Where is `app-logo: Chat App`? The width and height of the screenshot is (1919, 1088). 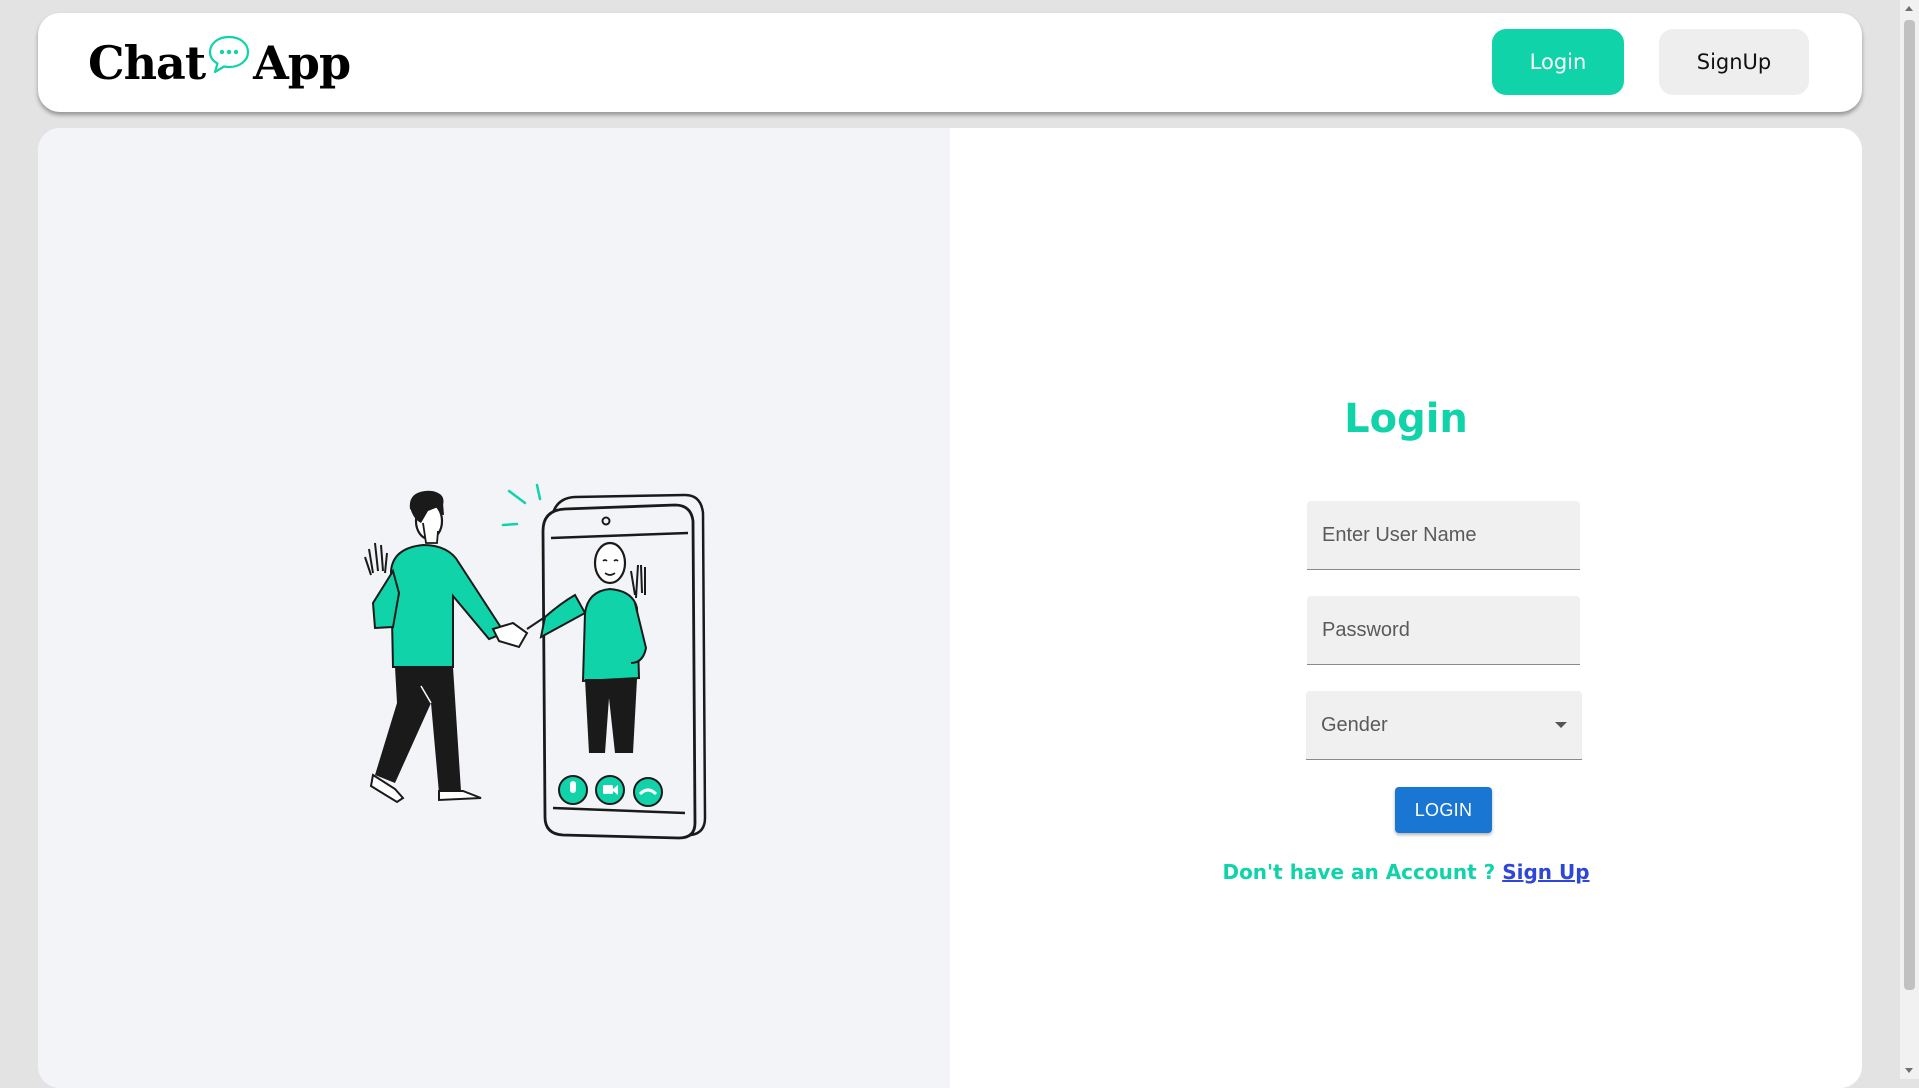
app-logo: Chat App is located at coordinates (219, 63).